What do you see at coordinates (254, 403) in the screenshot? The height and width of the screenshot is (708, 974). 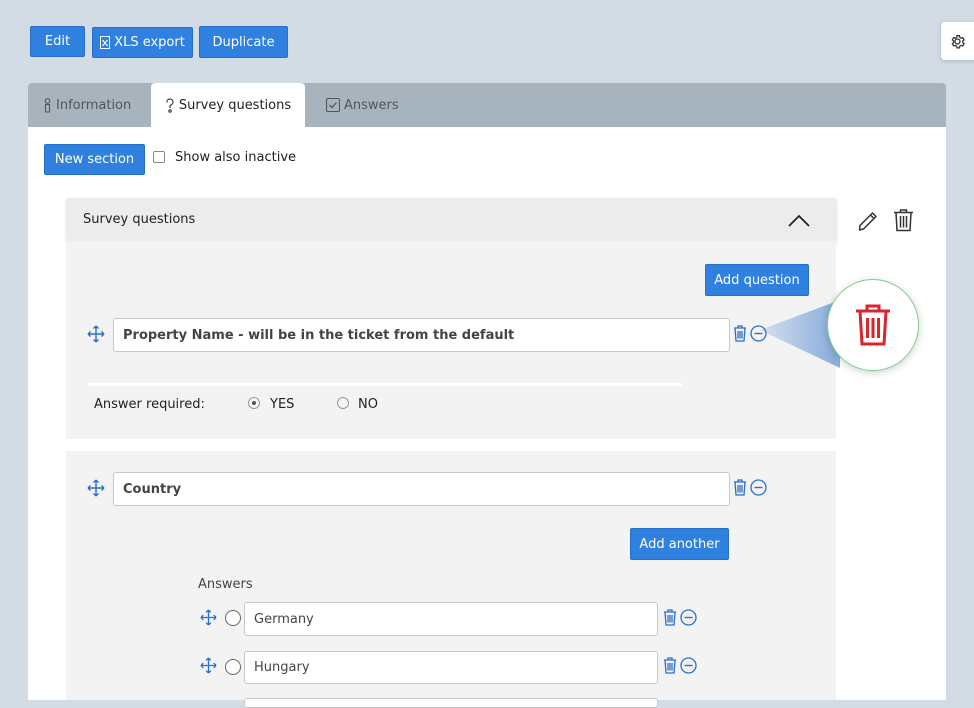 I see `radio-yes` at bounding box center [254, 403].